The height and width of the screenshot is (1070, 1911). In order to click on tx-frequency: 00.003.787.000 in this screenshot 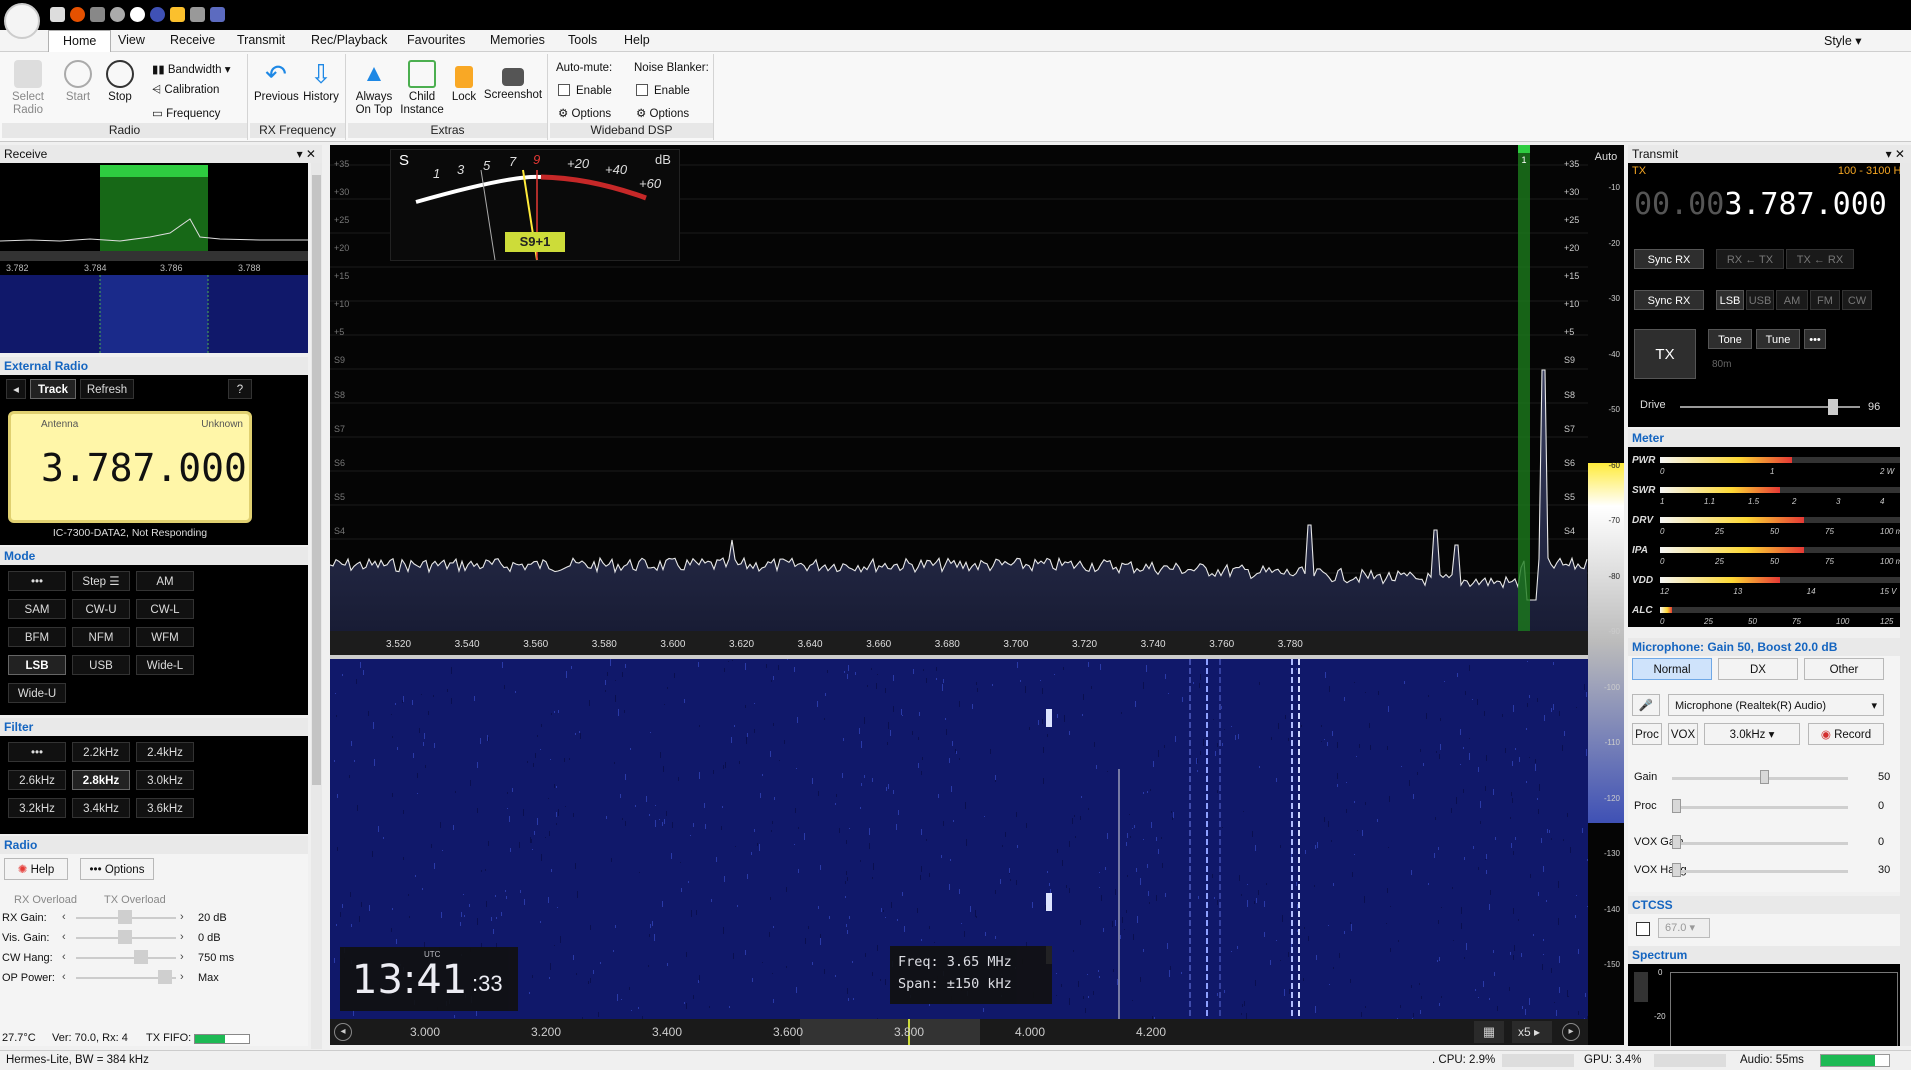, I will do `click(1760, 204)`.